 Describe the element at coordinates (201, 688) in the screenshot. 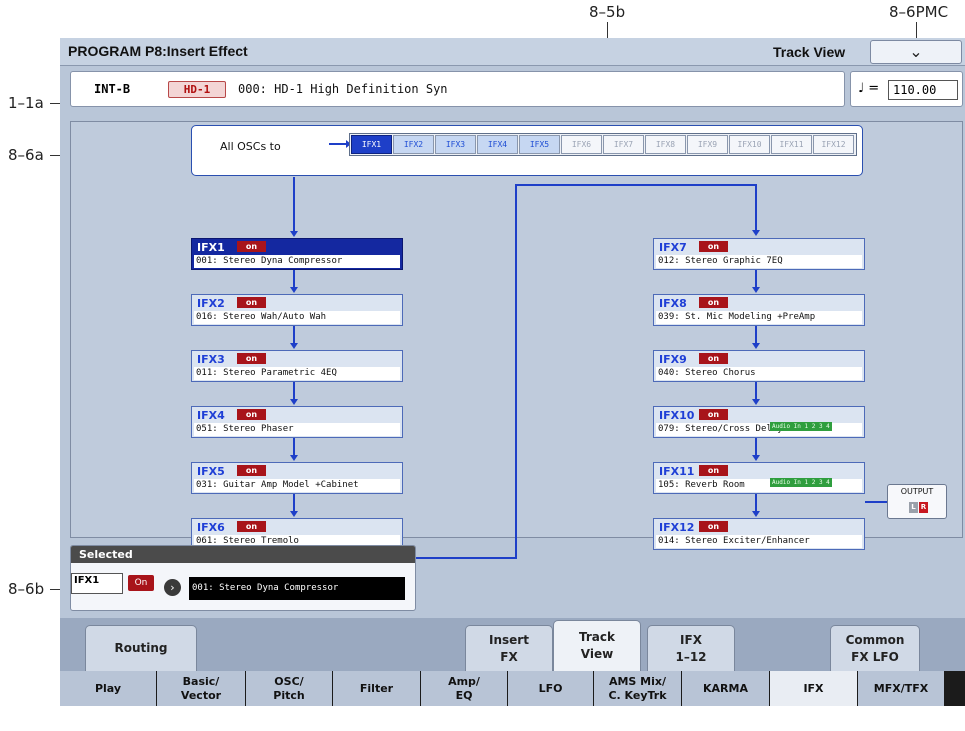

I see `page-tab-basic-vector: Basic/ Vector` at that location.